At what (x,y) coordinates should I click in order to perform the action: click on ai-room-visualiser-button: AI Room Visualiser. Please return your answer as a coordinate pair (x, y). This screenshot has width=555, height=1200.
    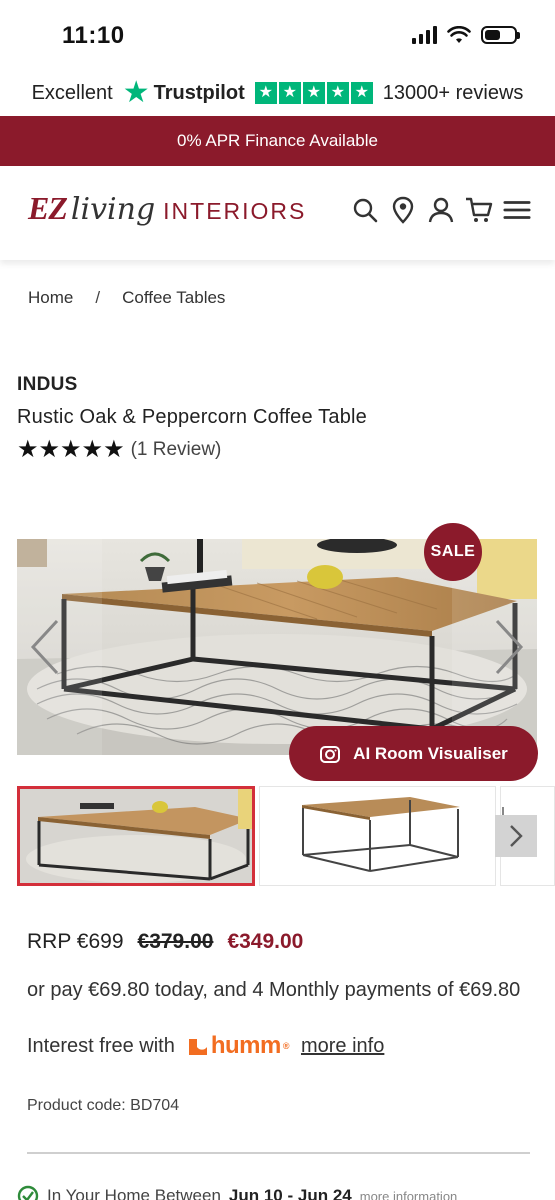
    Looking at the image, I should click on (413, 753).